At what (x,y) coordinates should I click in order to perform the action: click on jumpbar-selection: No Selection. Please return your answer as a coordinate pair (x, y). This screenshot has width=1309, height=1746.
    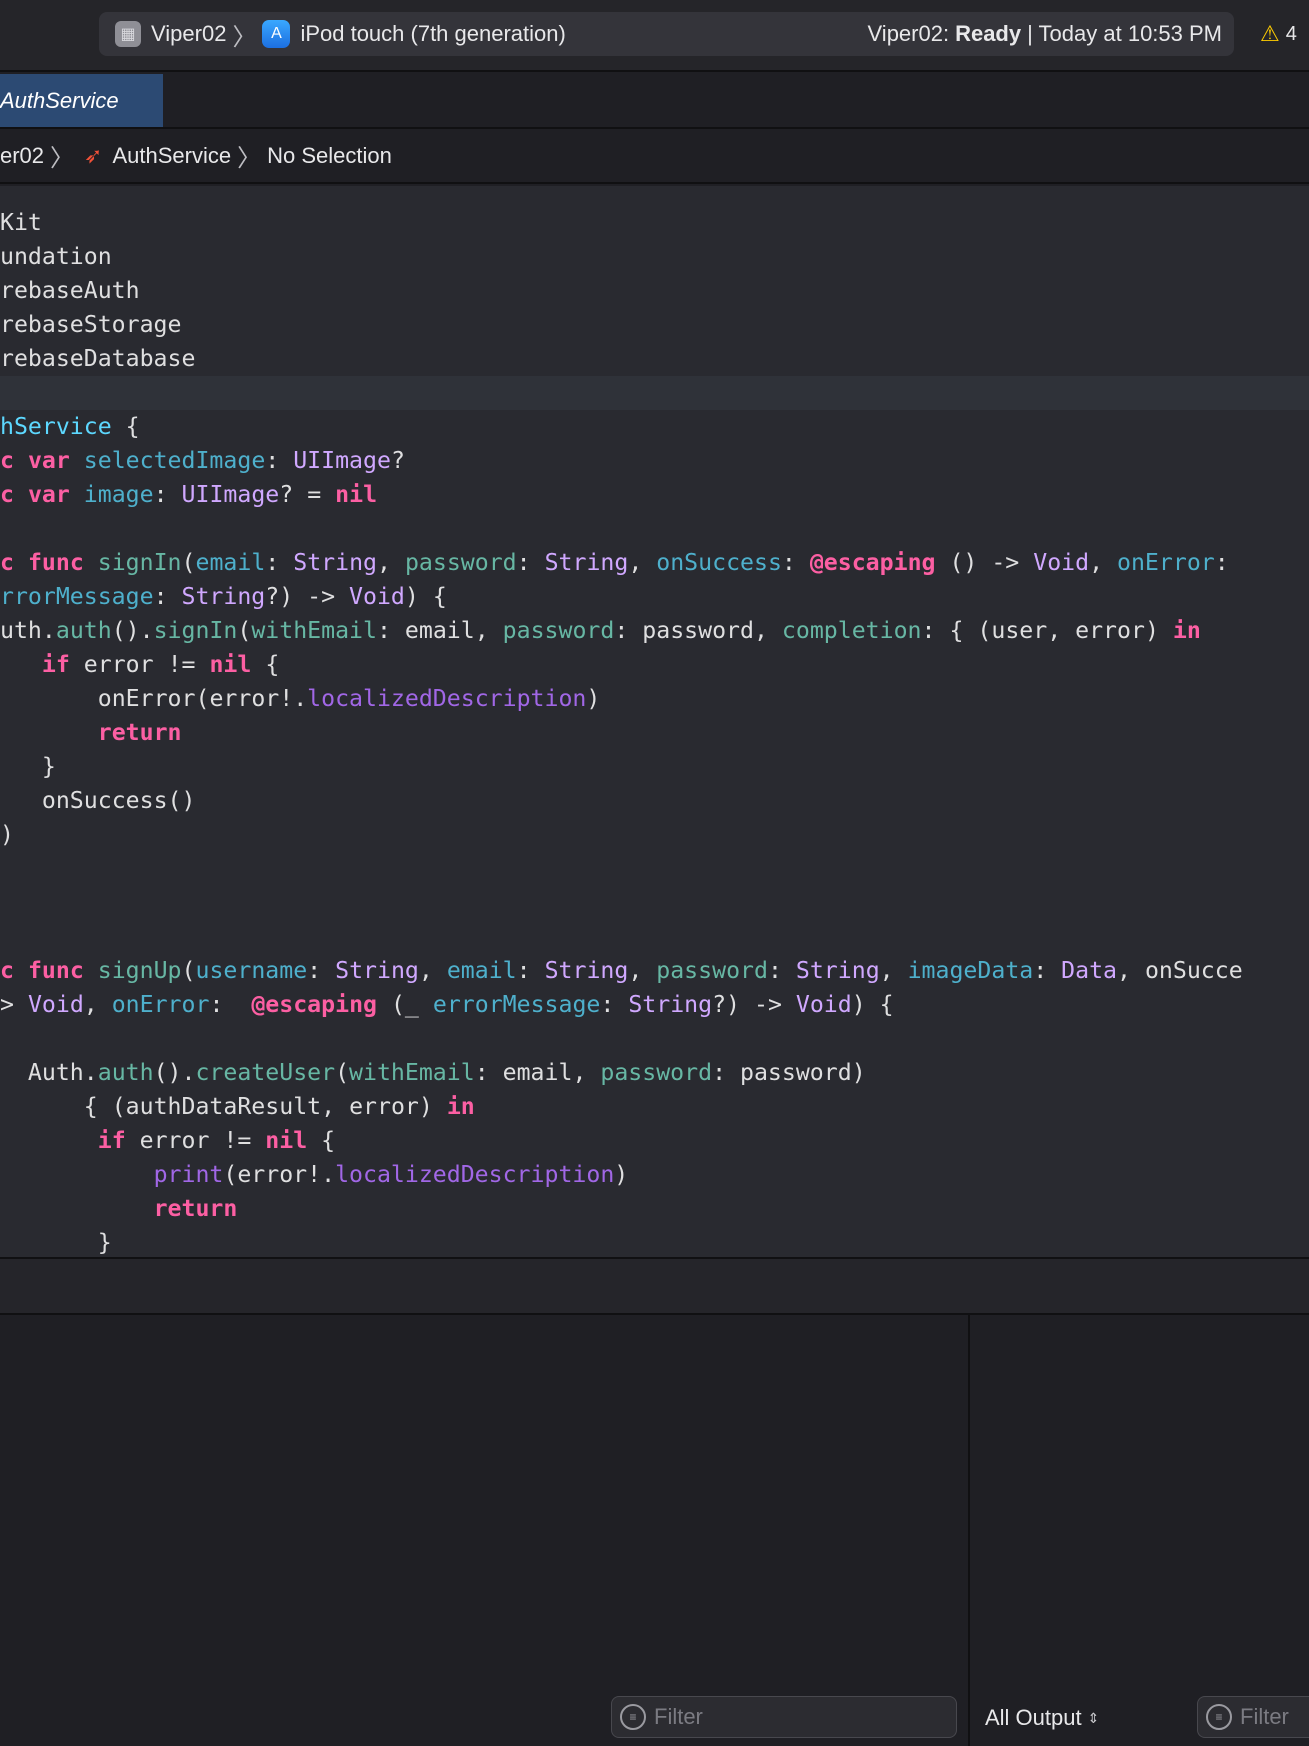
    Looking at the image, I should click on (329, 156).